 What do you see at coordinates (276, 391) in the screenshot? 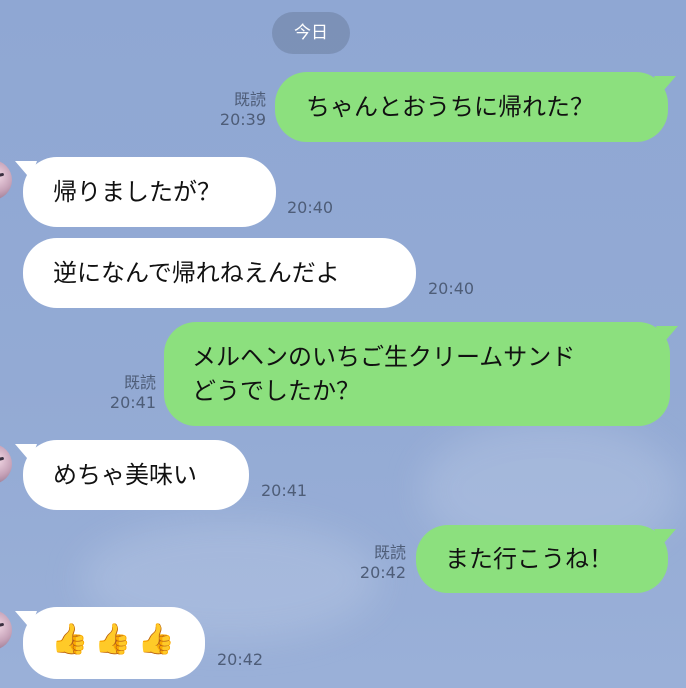
I see `message-text-line: どうでしたか？` at bounding box center [276, 391].